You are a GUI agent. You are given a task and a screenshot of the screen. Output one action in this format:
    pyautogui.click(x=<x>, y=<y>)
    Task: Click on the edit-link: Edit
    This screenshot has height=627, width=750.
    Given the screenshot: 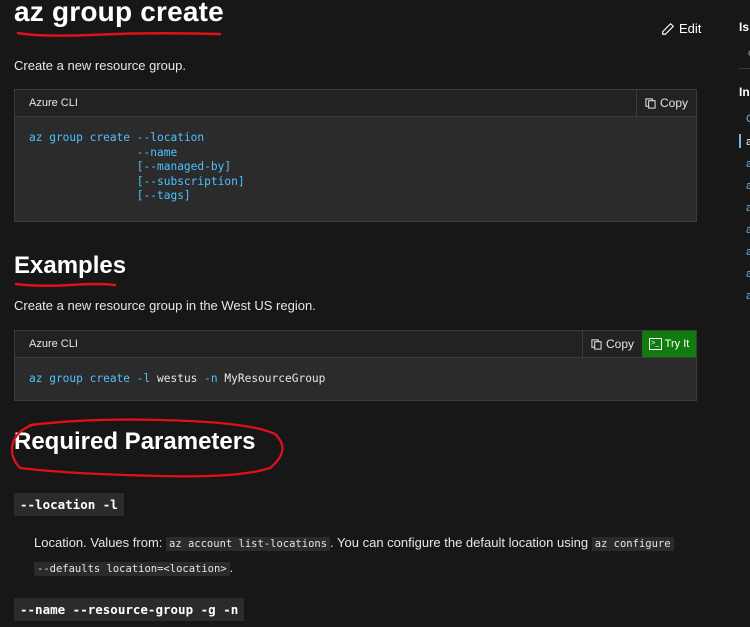 What is the action you would take?
    pyautogui.click(x=681, y=28)
    